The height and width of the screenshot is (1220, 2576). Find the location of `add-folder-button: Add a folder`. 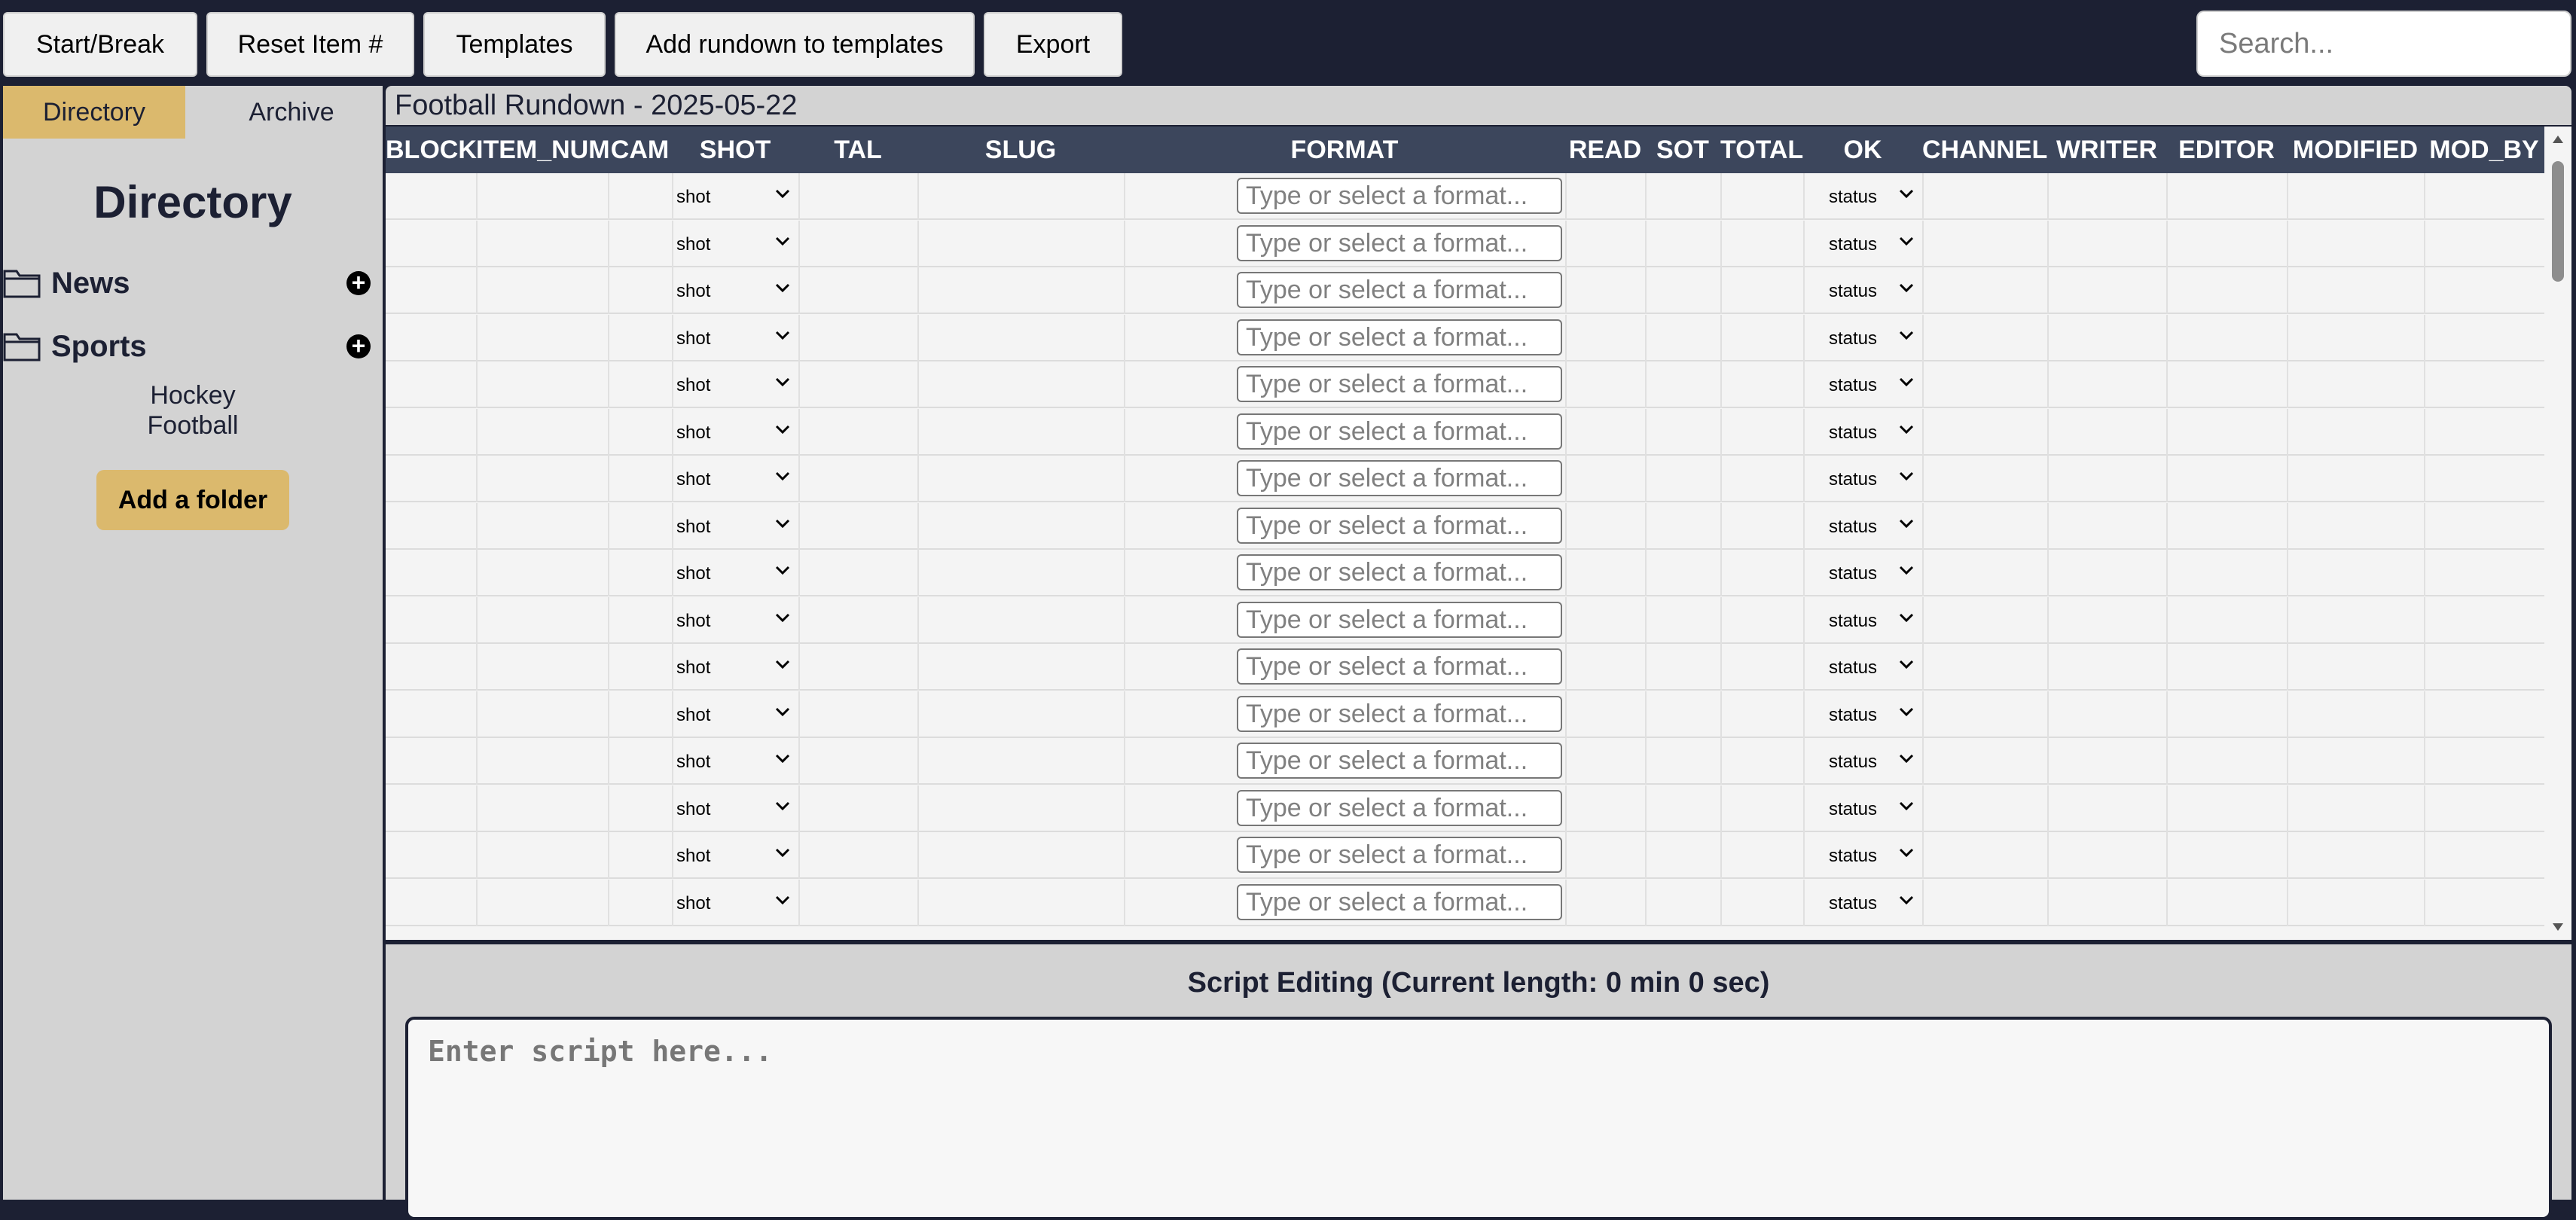

add-folder-button: Add a folder is located at coordinates (193, 500).